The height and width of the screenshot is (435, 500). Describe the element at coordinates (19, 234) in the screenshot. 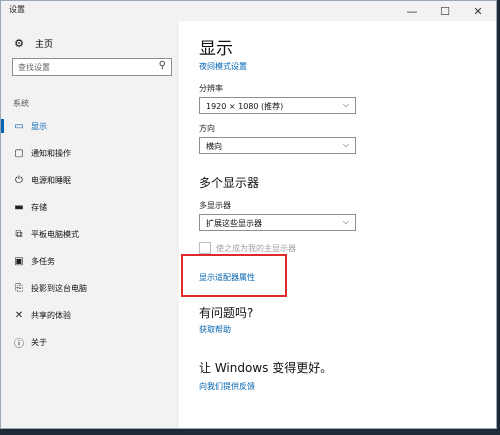

I see `tablet-icon: ⧉` at that location.